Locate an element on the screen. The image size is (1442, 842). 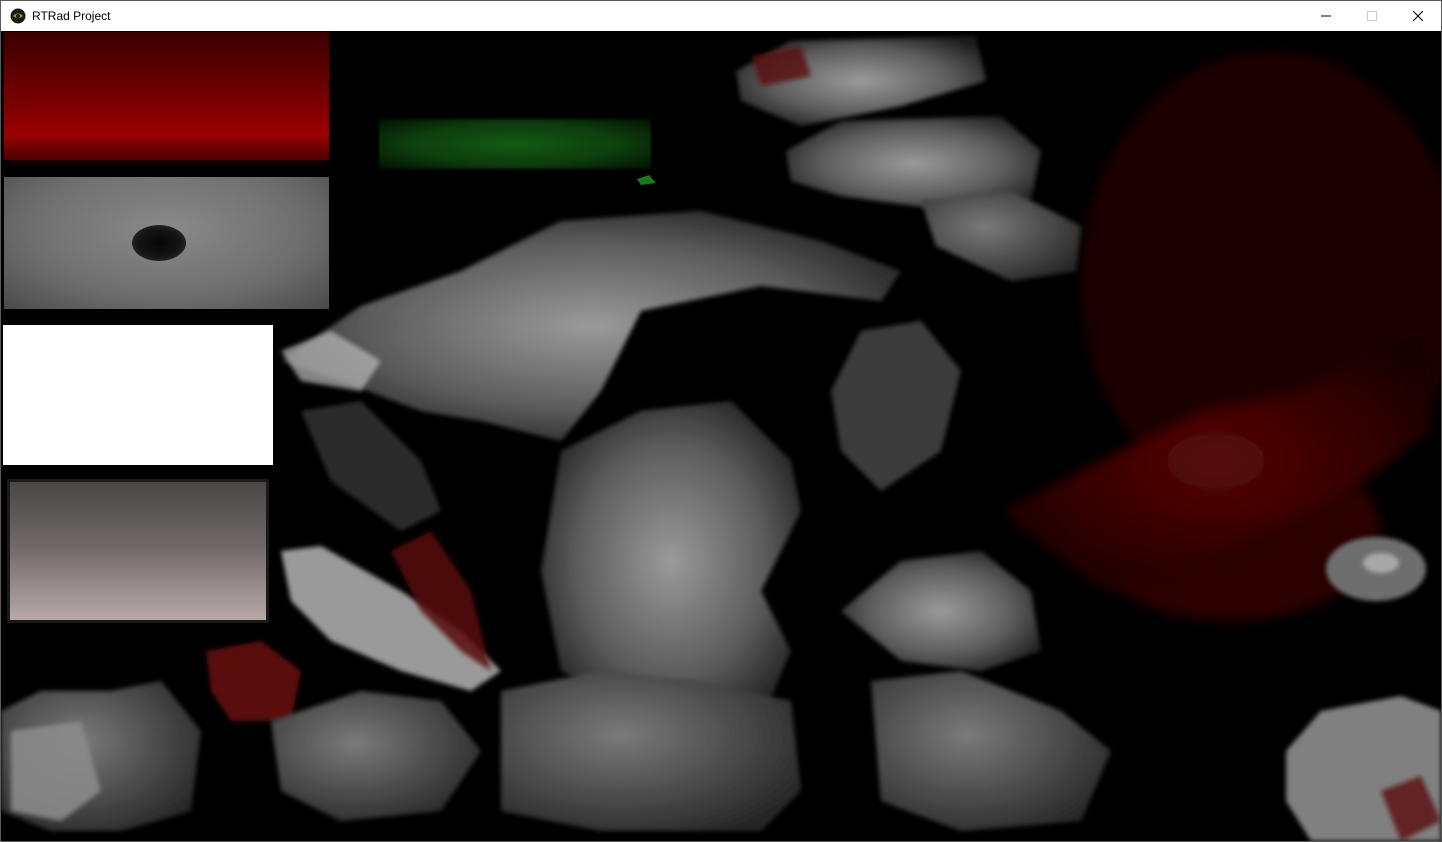
nvidia-eye-icon is located at coordinates (18, 16).